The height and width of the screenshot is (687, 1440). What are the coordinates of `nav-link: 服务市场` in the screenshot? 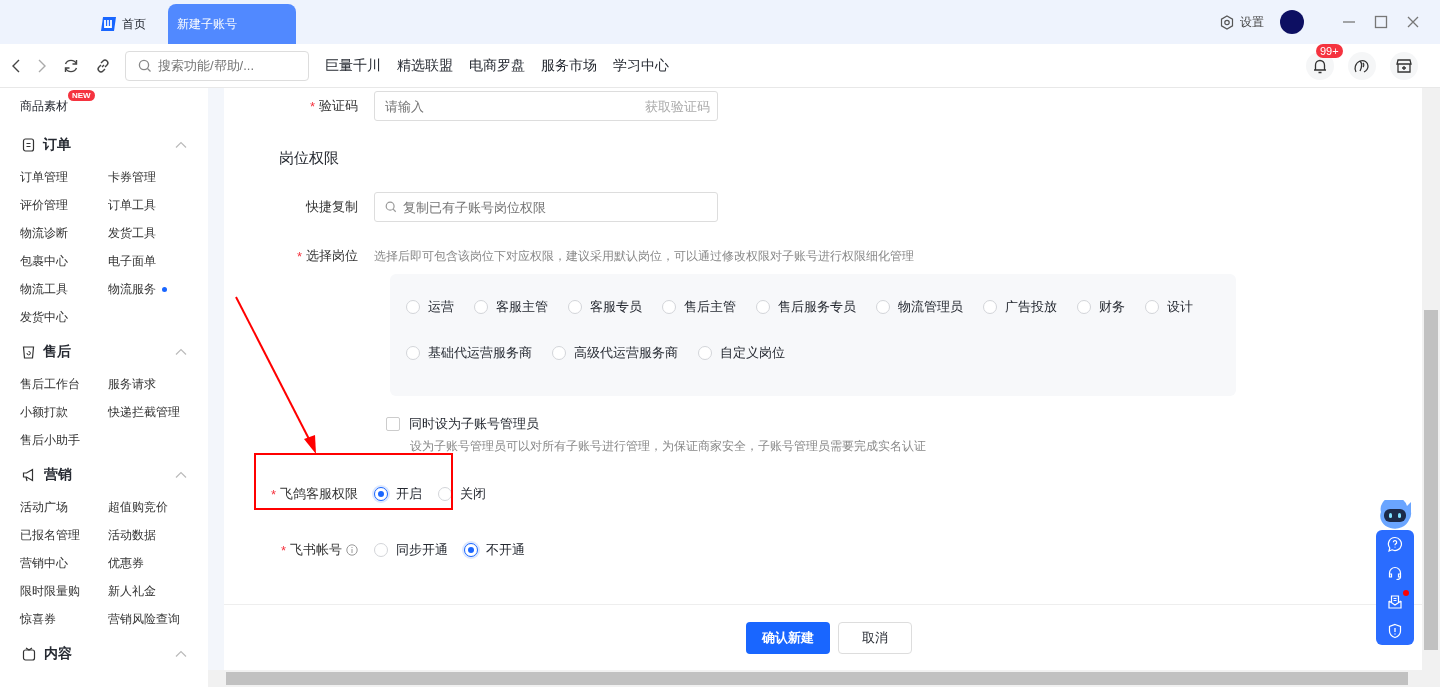 It's located at (569, 65).